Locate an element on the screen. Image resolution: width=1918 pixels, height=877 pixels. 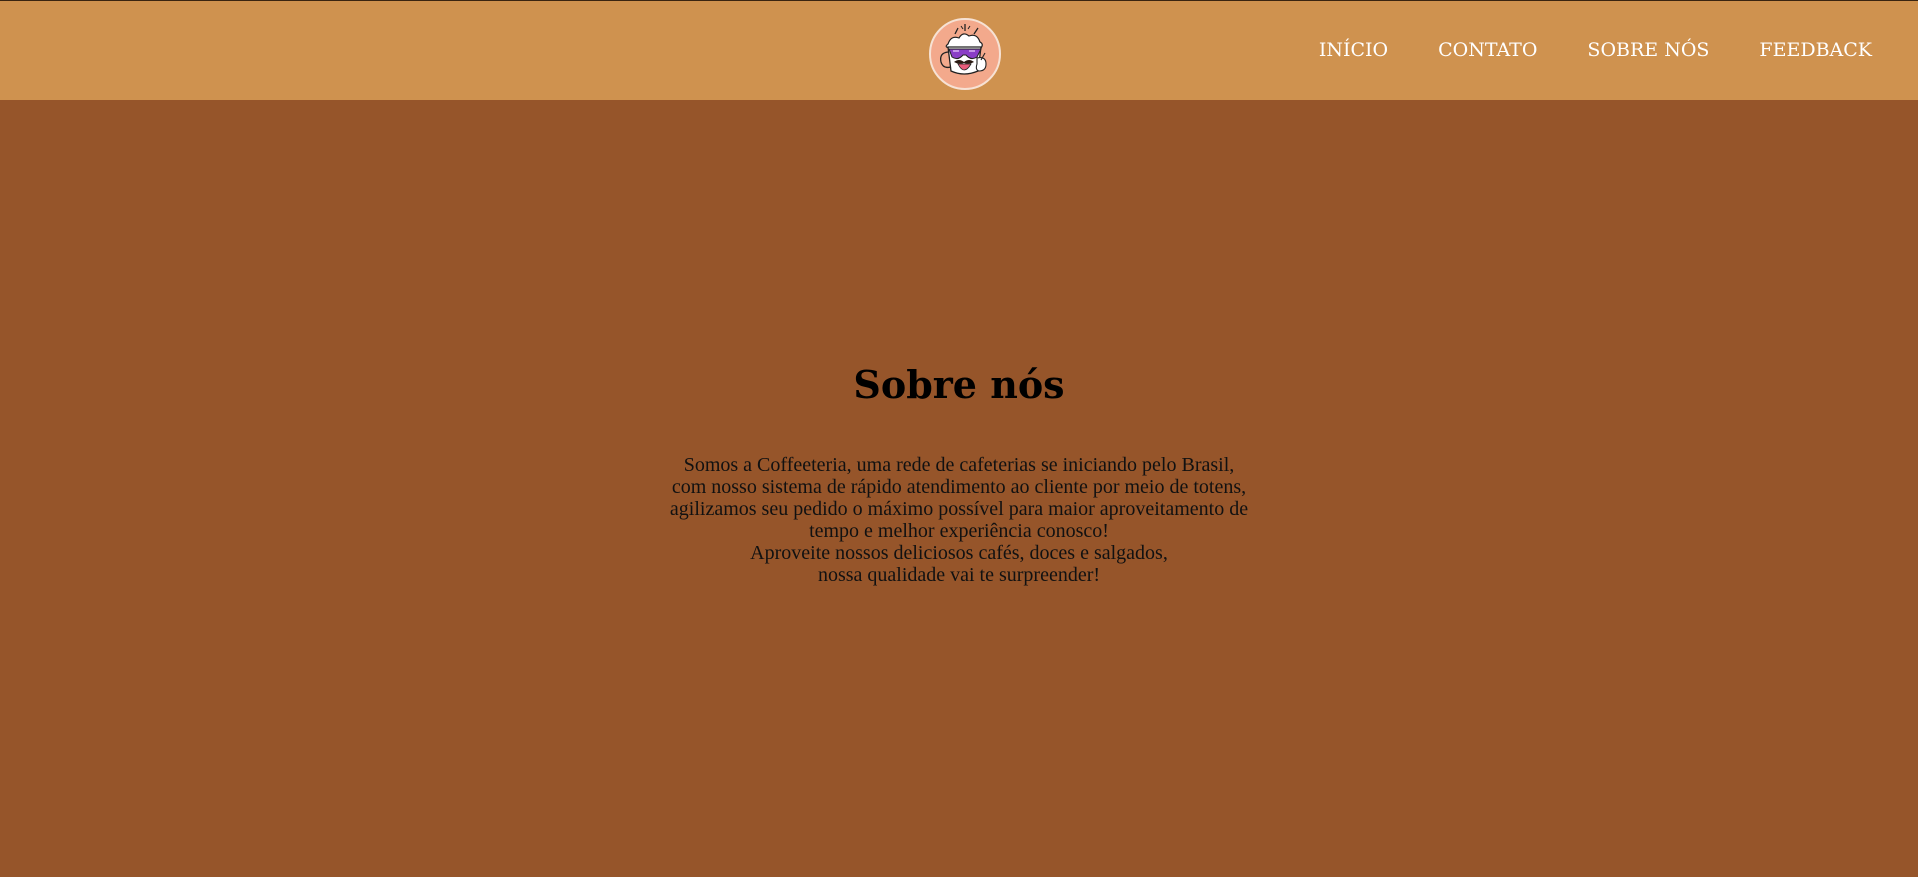
nav-link-feedback: FEEDBACK is located at coordinates (1815, 50).